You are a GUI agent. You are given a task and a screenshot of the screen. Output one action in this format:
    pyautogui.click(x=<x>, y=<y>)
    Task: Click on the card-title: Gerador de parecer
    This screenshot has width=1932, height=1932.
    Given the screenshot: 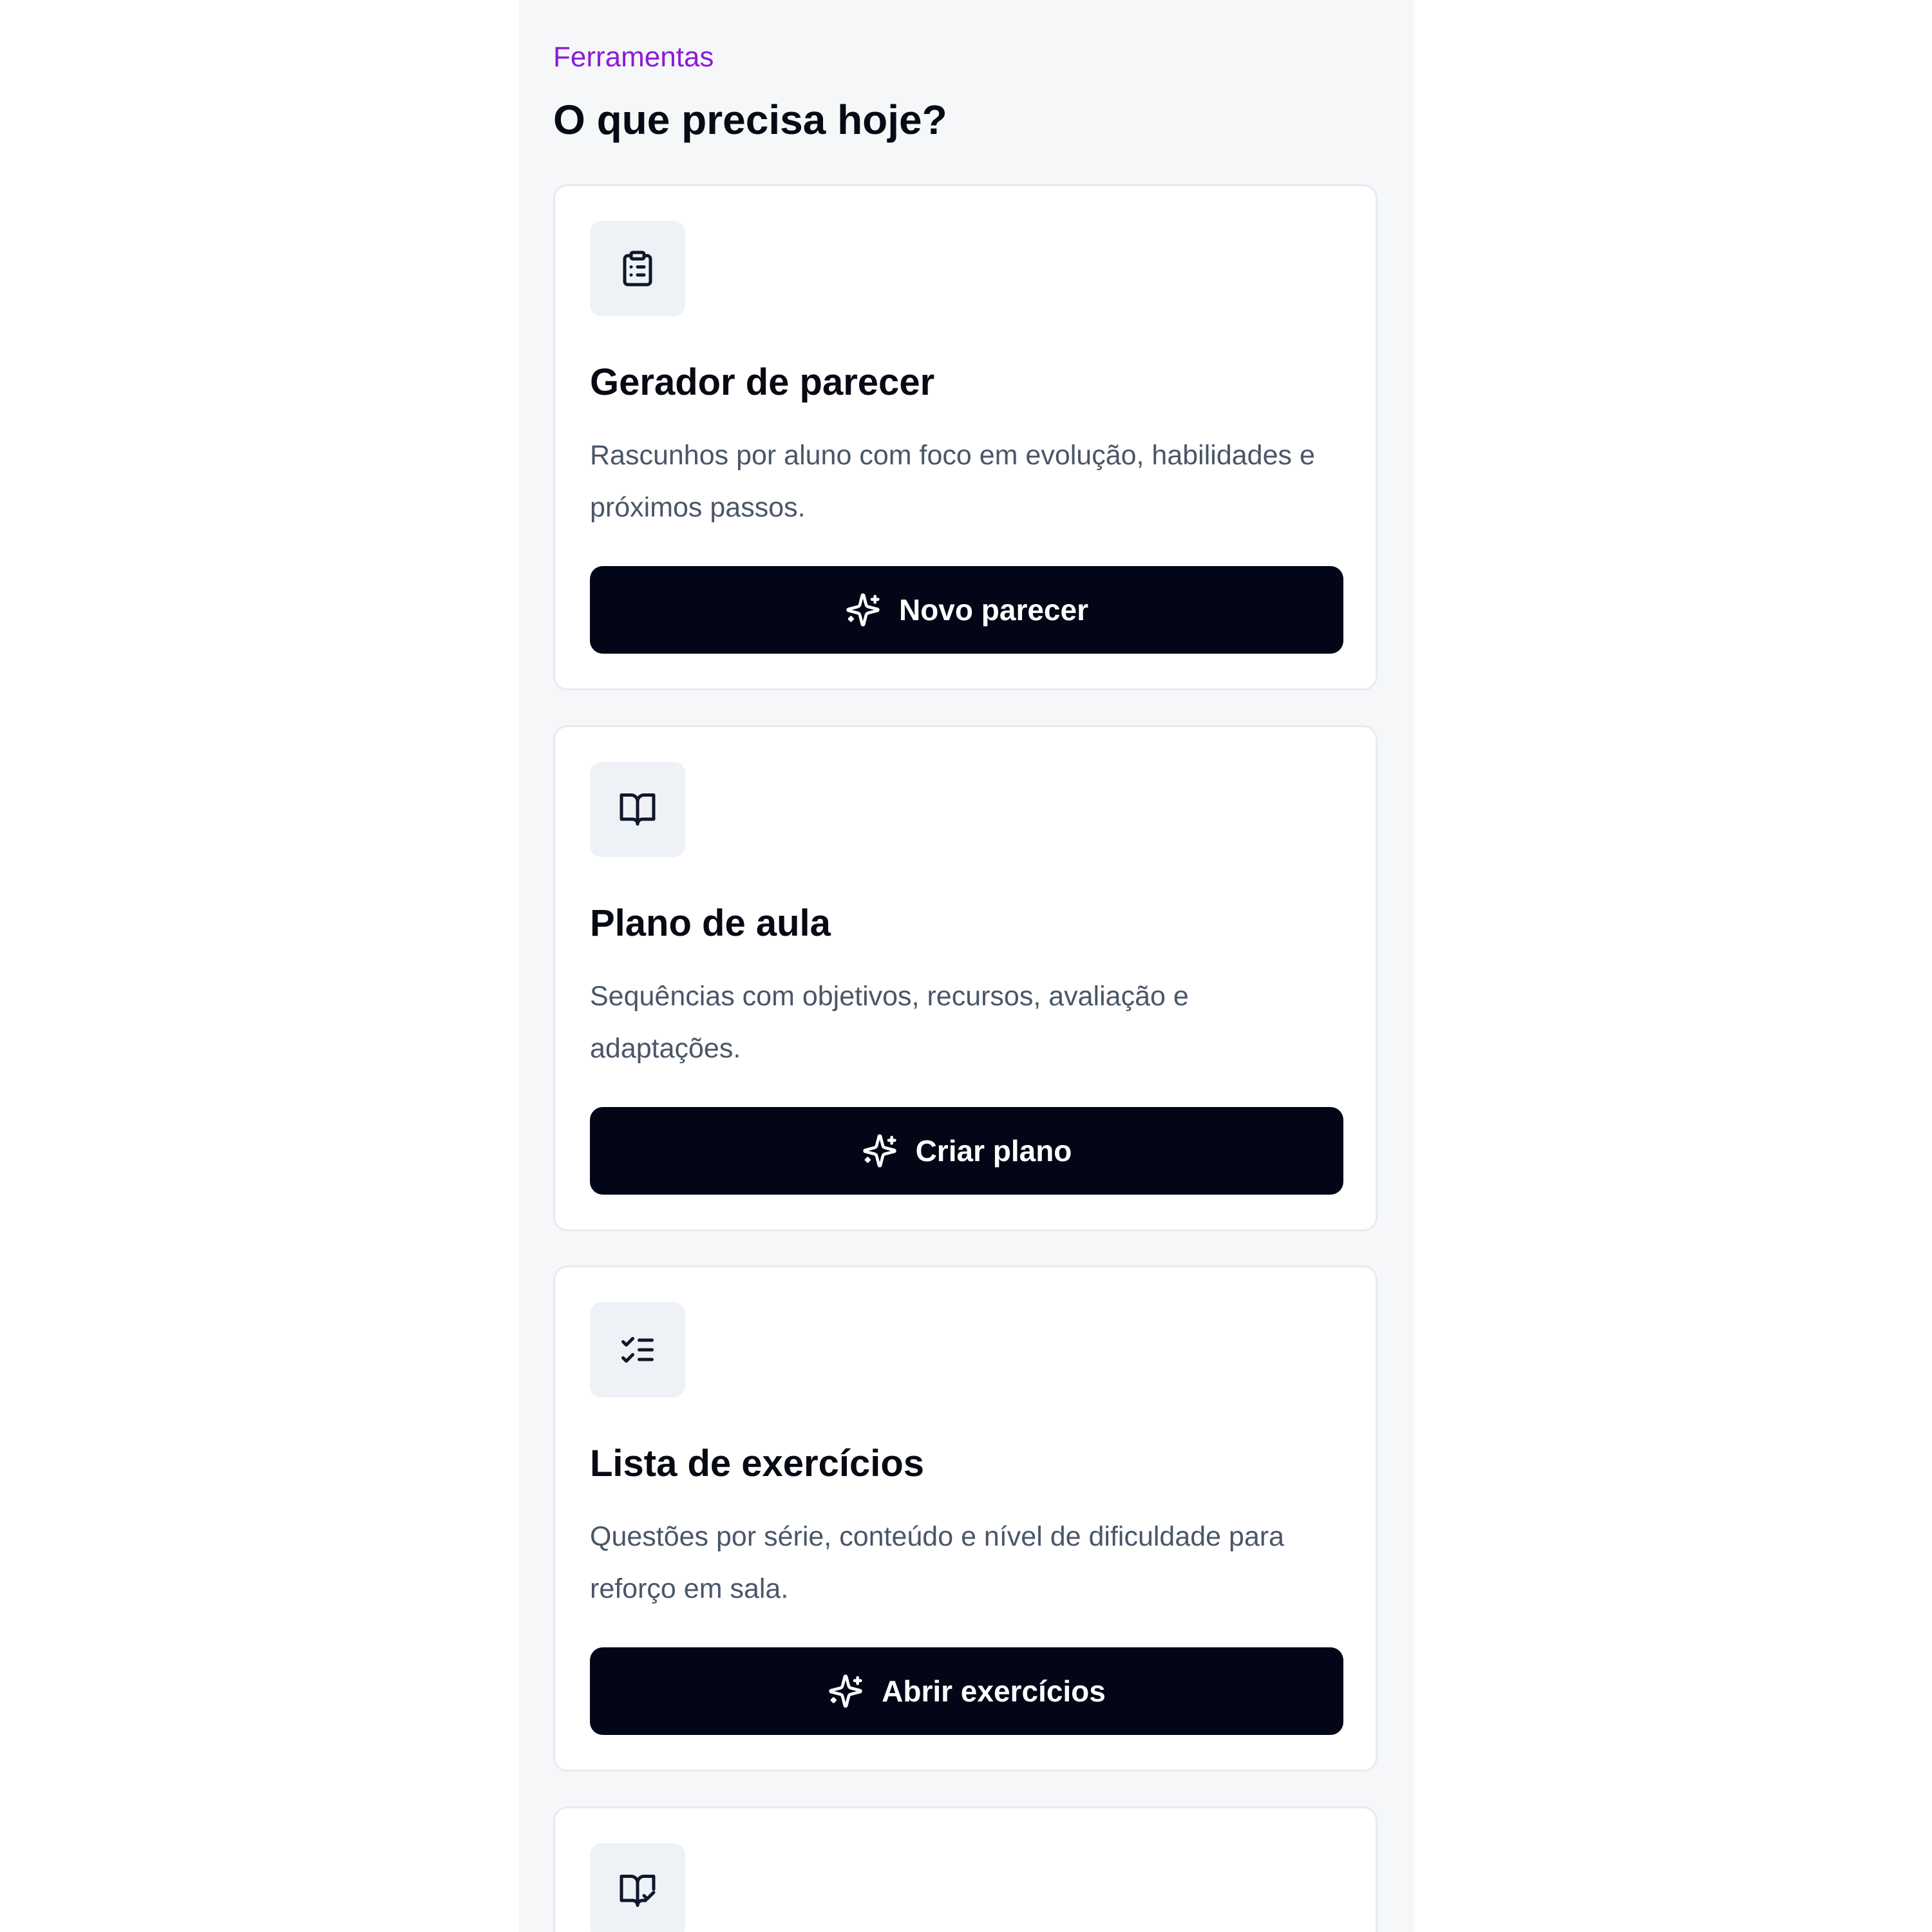 What is the action you would take?
    pyautogui.click(x=762, y=382)
    